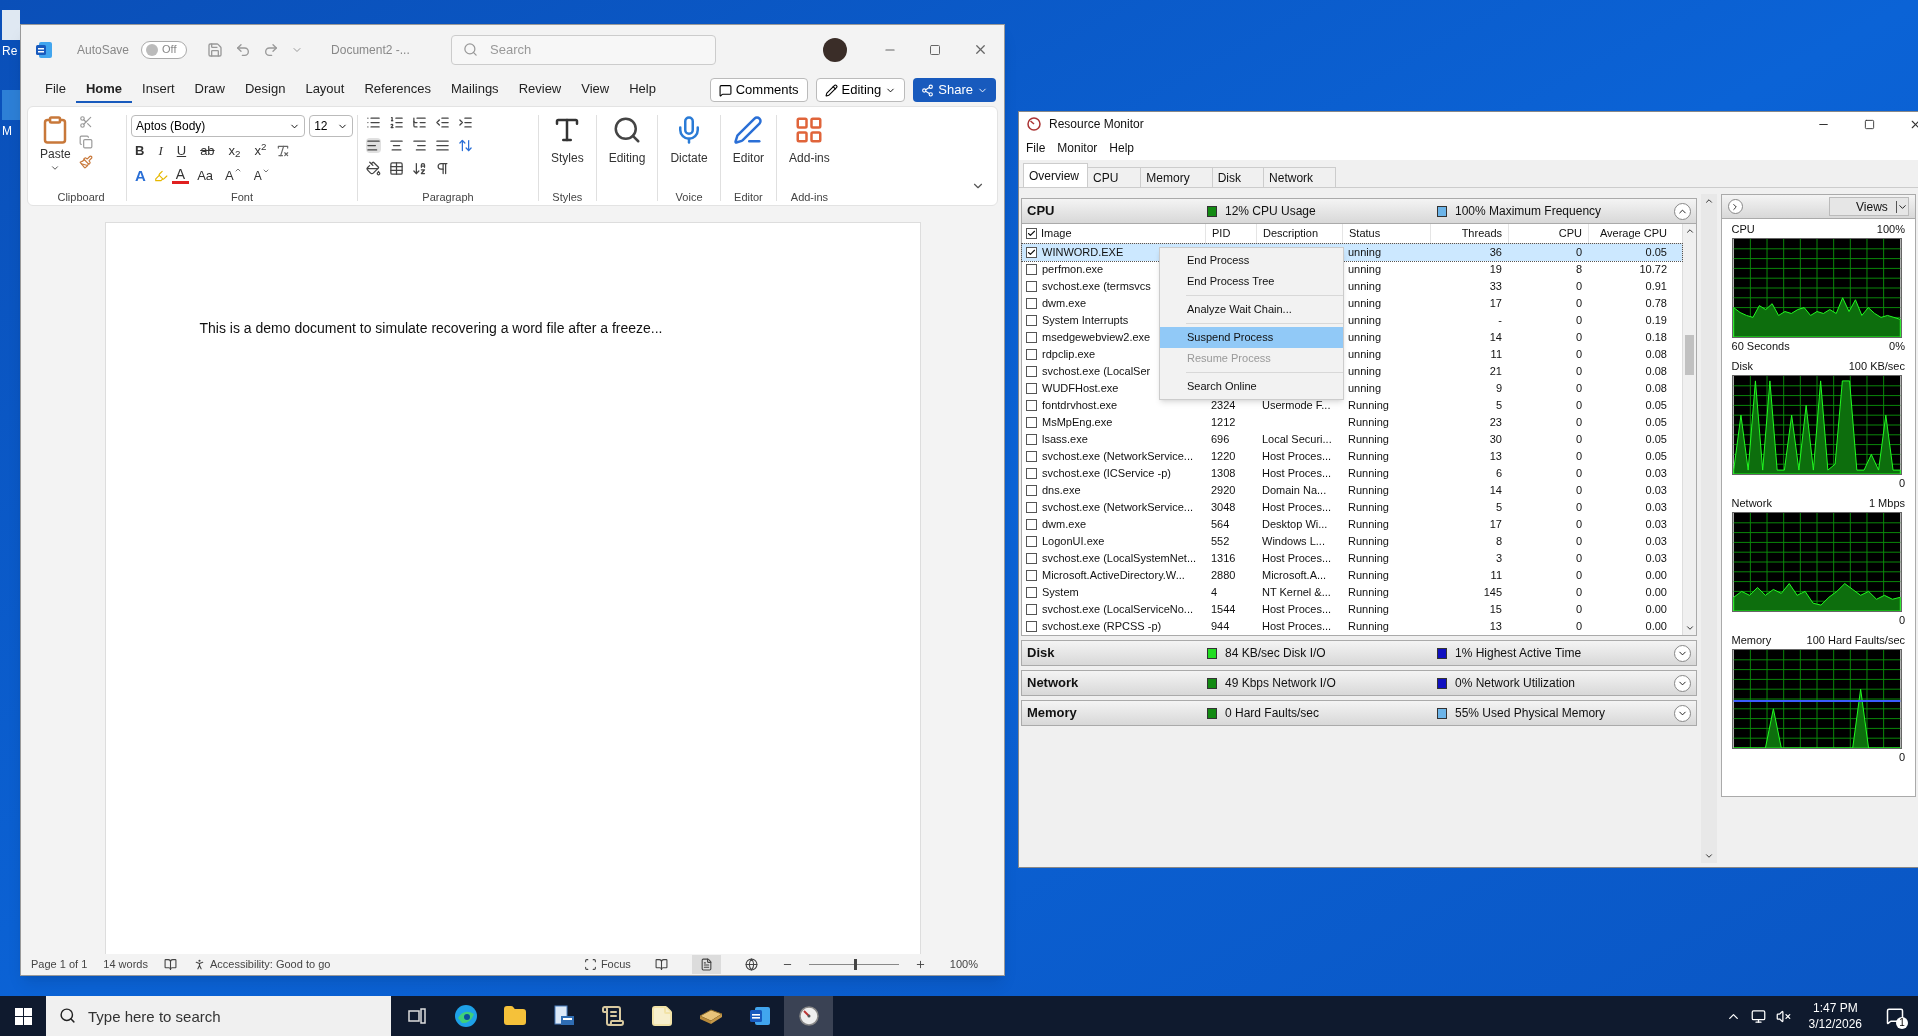 Image resolution: width=1918 pixels, height=1036 pixels. Describe the element at coordinates (748, 143) in the screenshot. I see `ribbon-button: Editor` at that location.